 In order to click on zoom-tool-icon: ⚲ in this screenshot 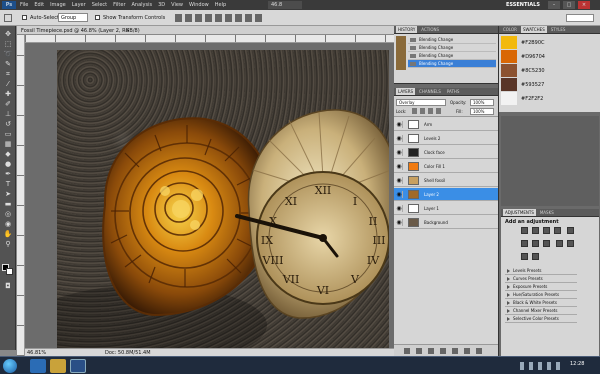, I will do `click(8, 244)`.